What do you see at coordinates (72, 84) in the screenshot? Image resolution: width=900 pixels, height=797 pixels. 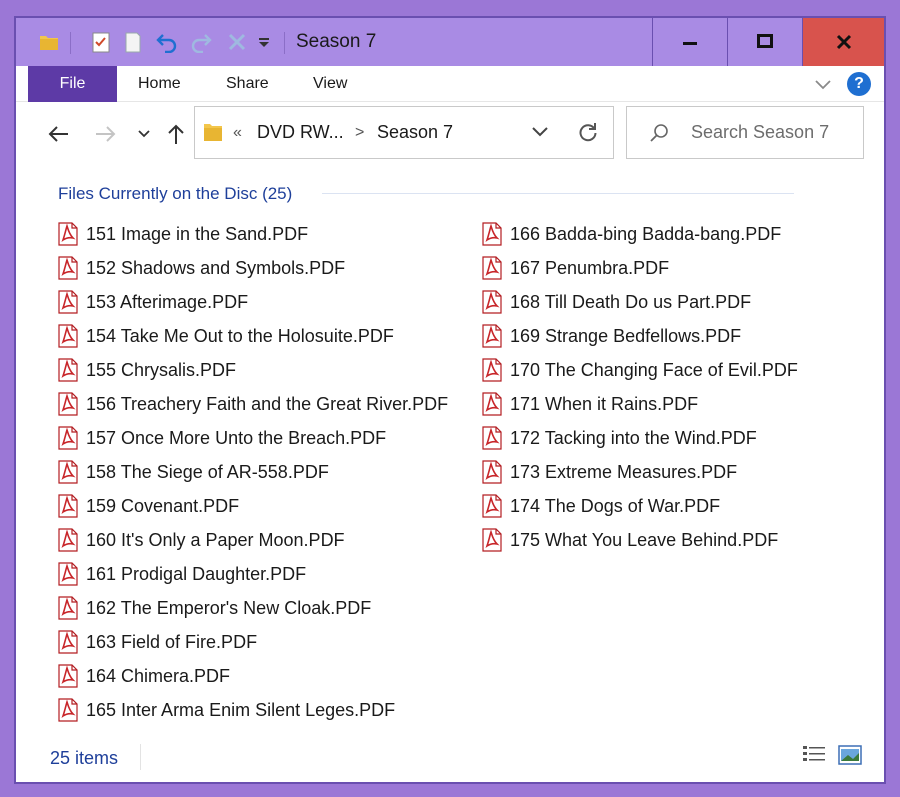 I see `tab-file: File` at bounding box center [72, 84].